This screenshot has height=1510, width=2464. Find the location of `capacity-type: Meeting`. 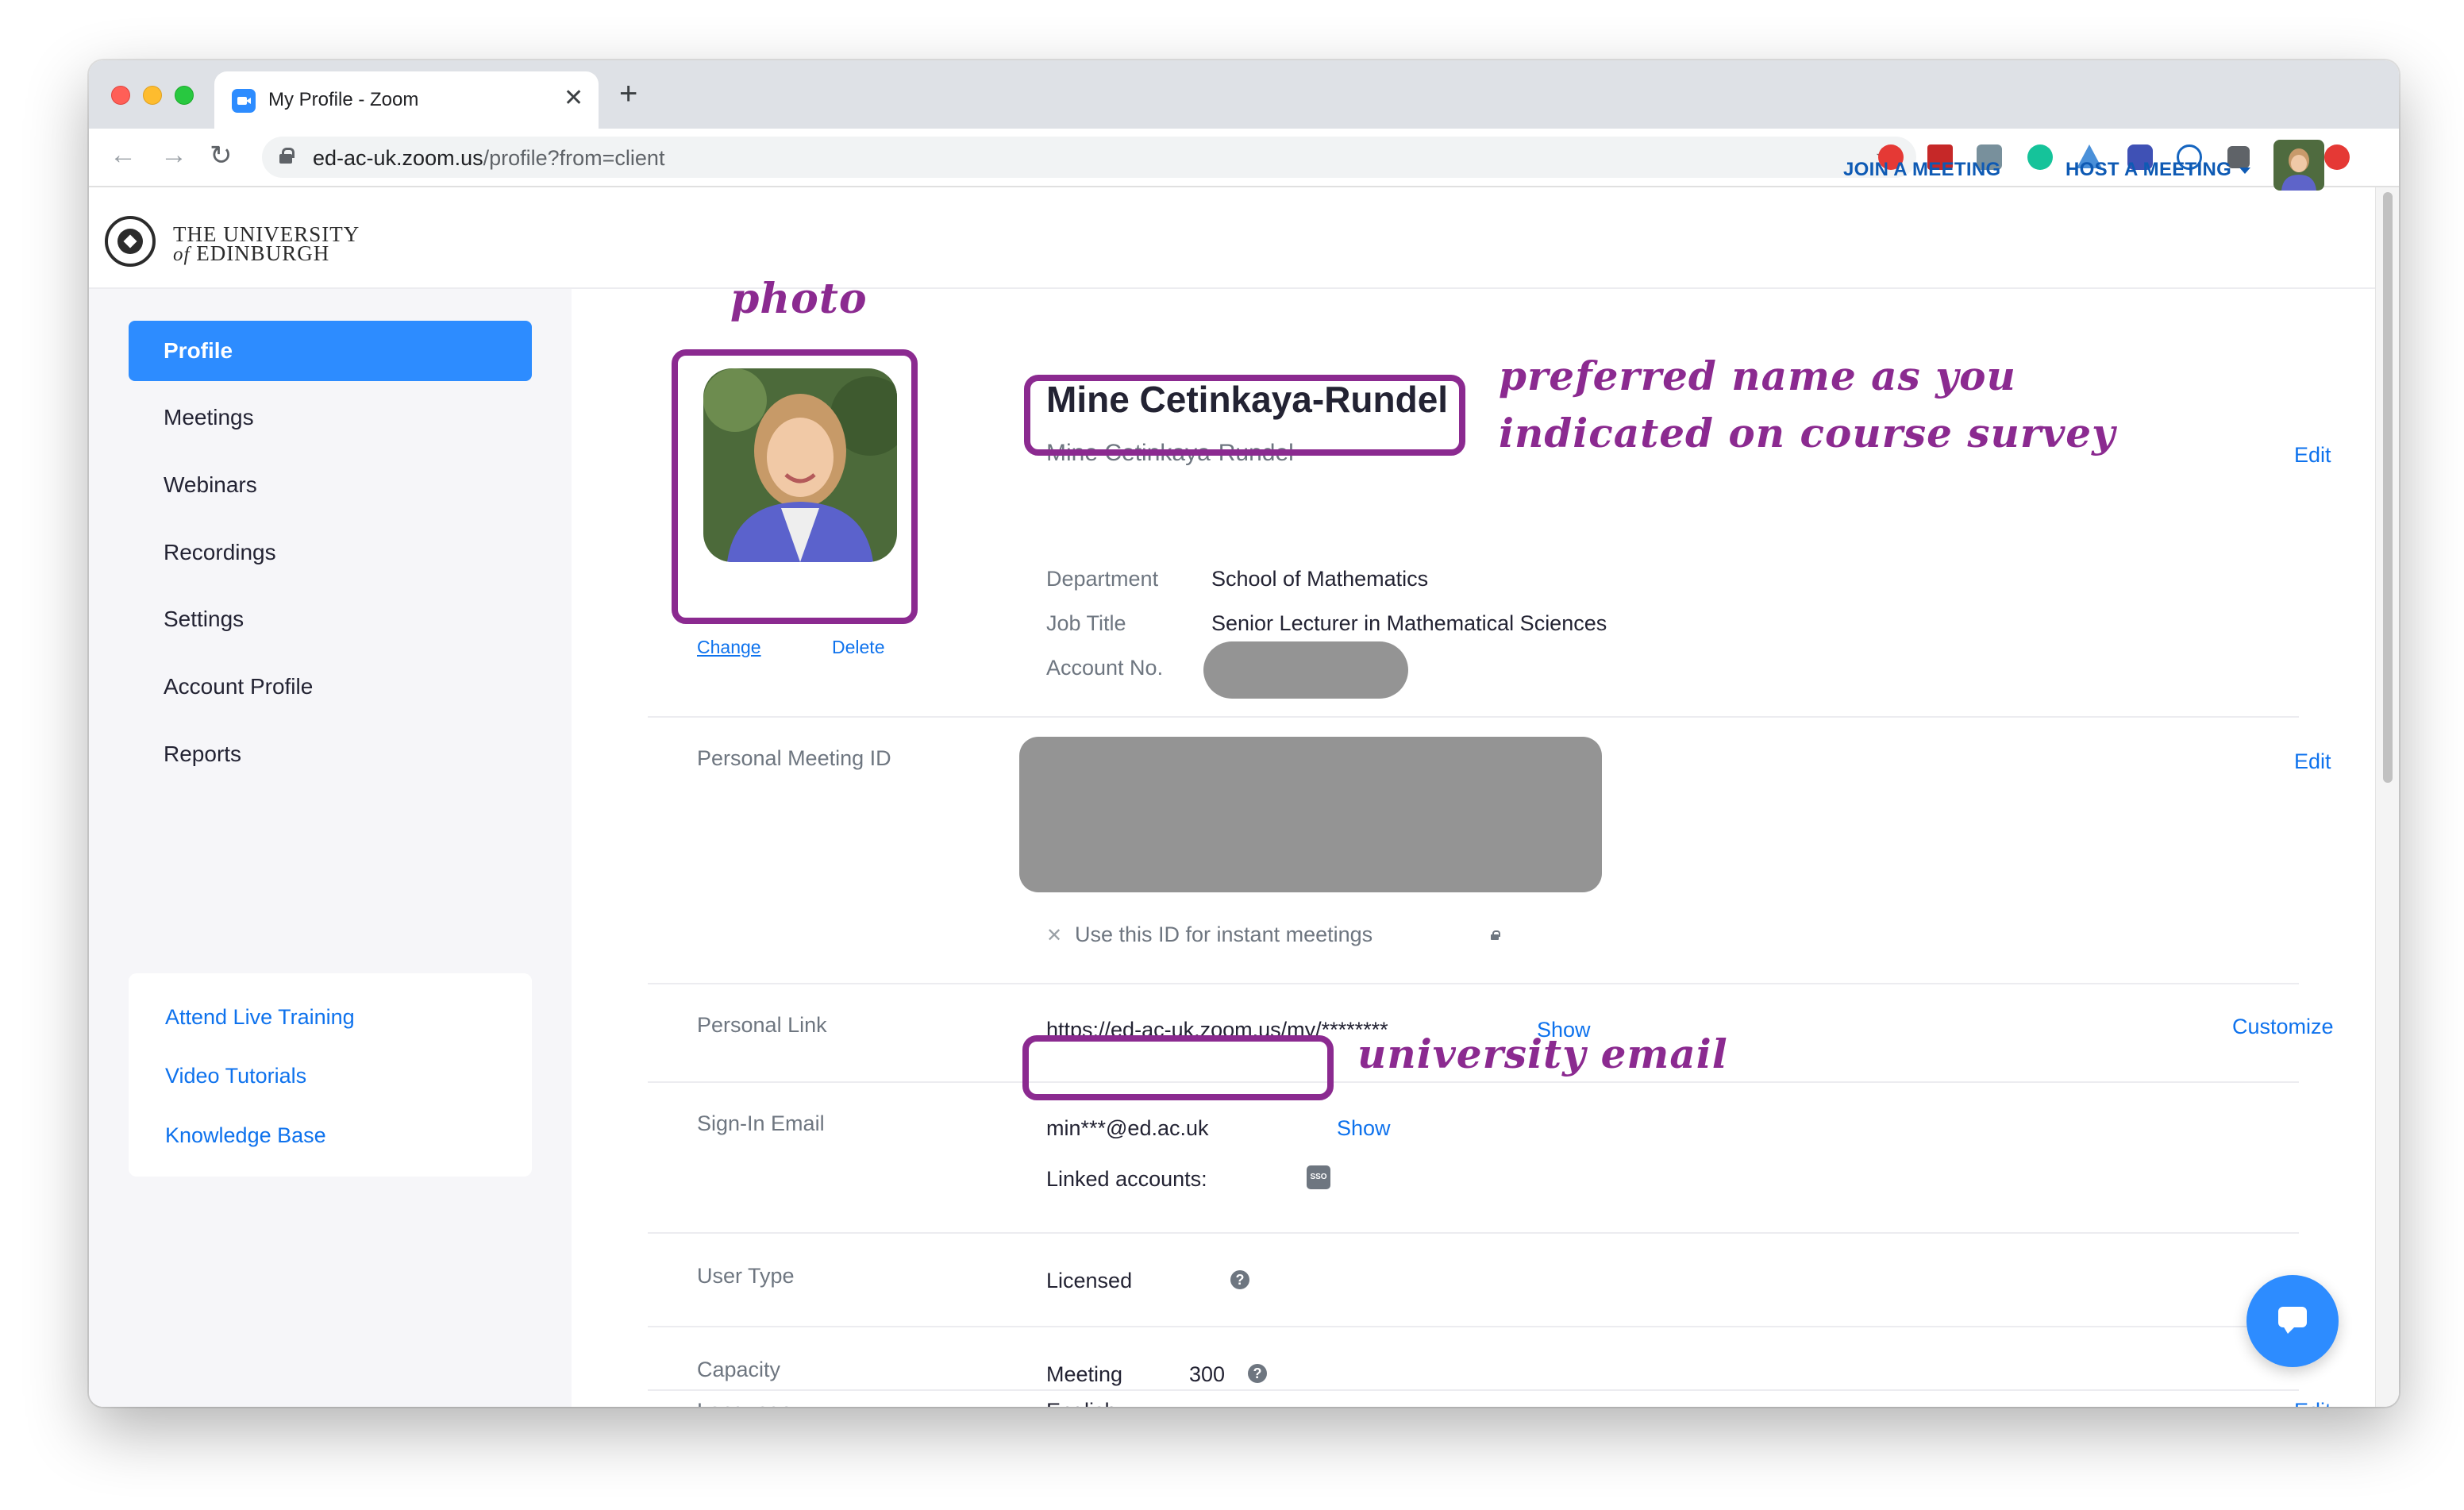

capacity-type: Meeting is located at coordinates (1084, 1374).